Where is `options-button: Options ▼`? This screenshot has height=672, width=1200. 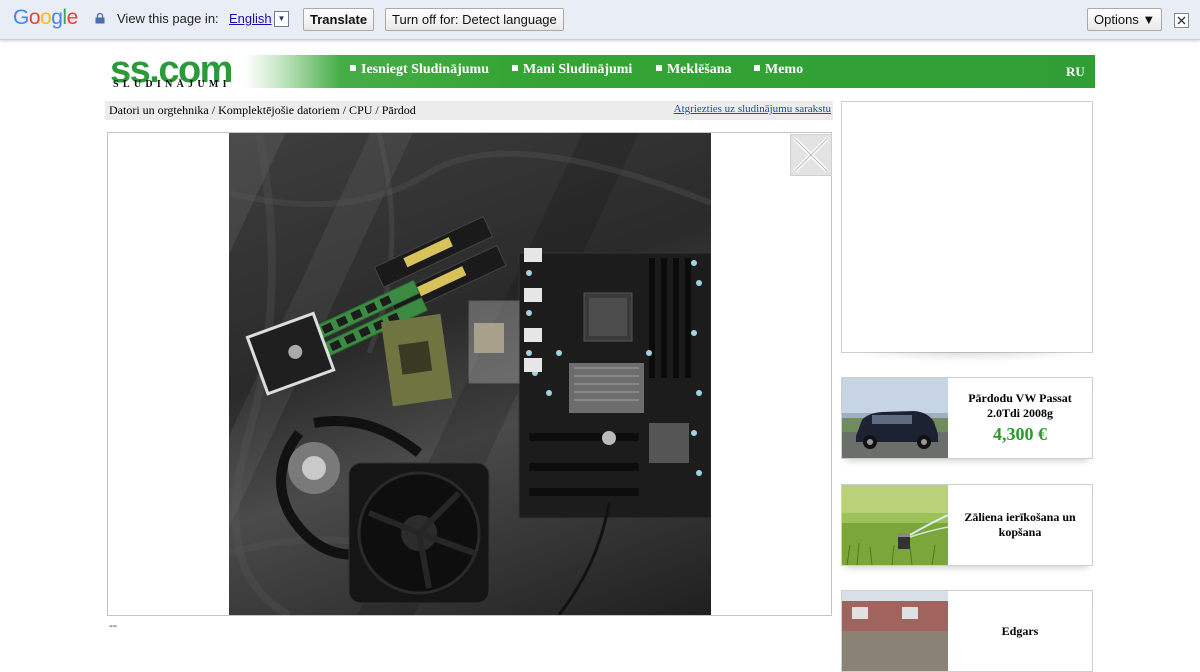 options-button: Options ▼ is located at coordinates (1125, 19).